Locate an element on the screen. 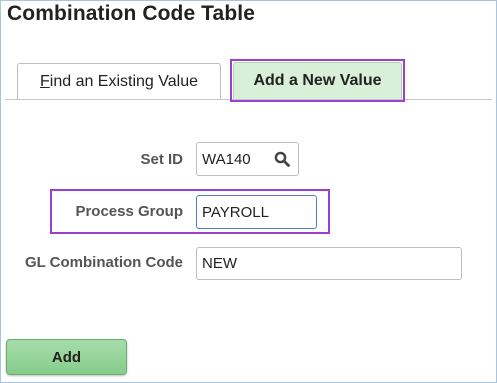 The height and width of the screenshot is (383, 497). process-group-field: PAYROLL is located at coordinates (256, 212).